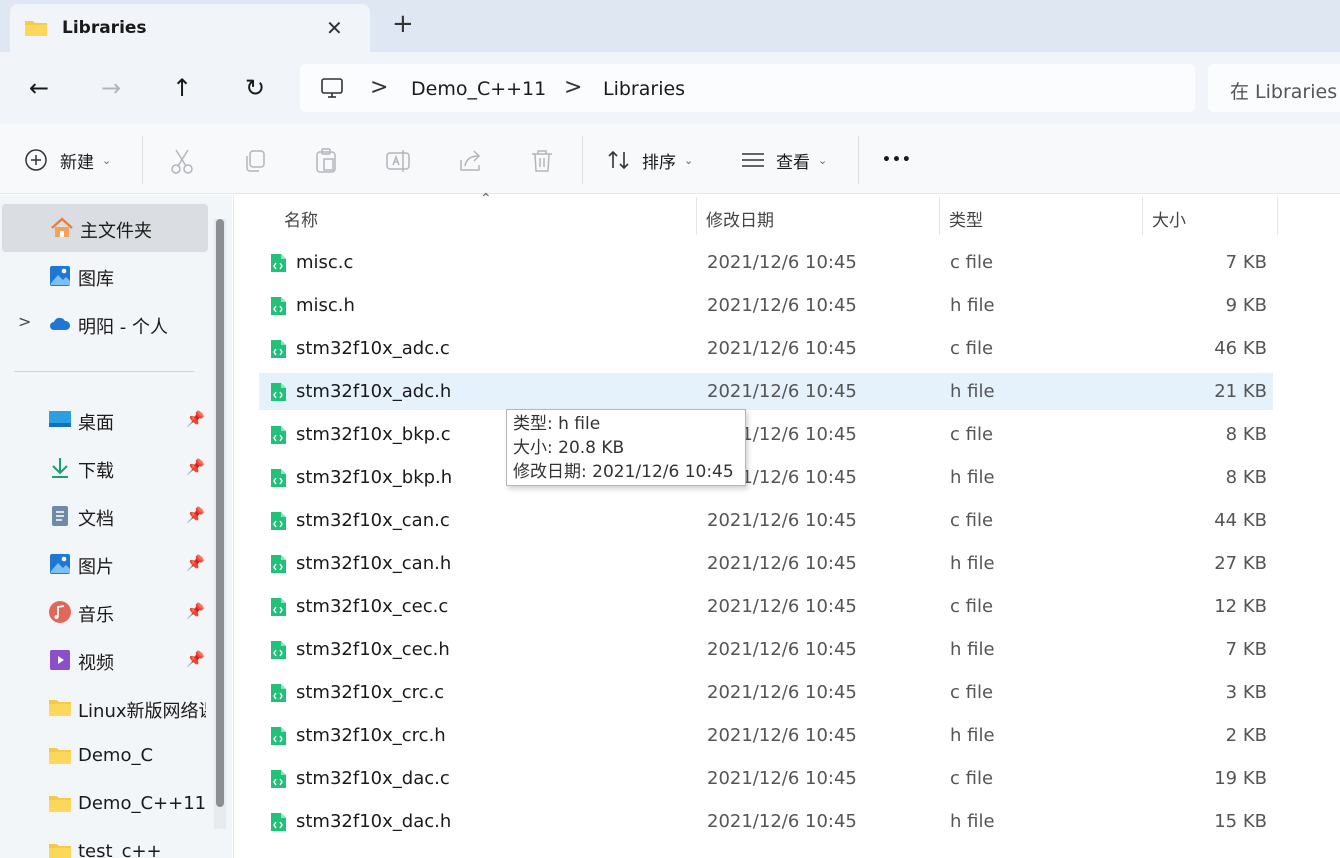 The image size is (1340, 858). I want to click on sidebar-item-pictures: 图片 📌, so click(103, 564).